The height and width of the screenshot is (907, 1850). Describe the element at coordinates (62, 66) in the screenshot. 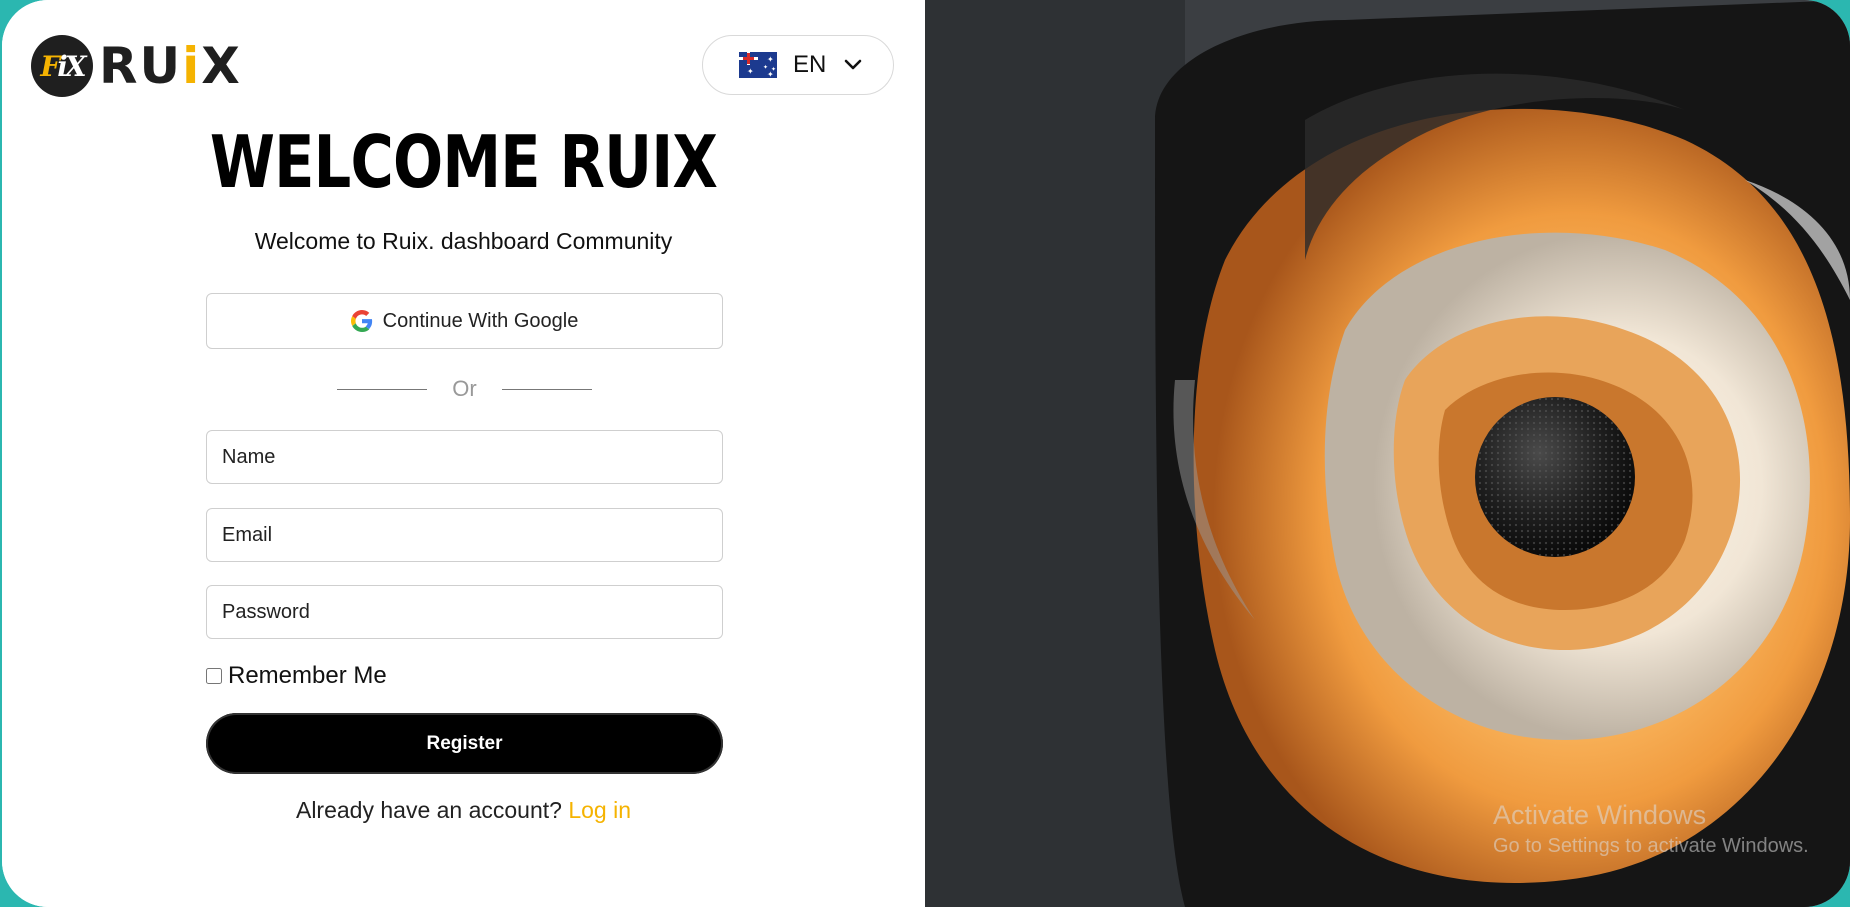

I see `logo-badge-icon: FiX` at that location.